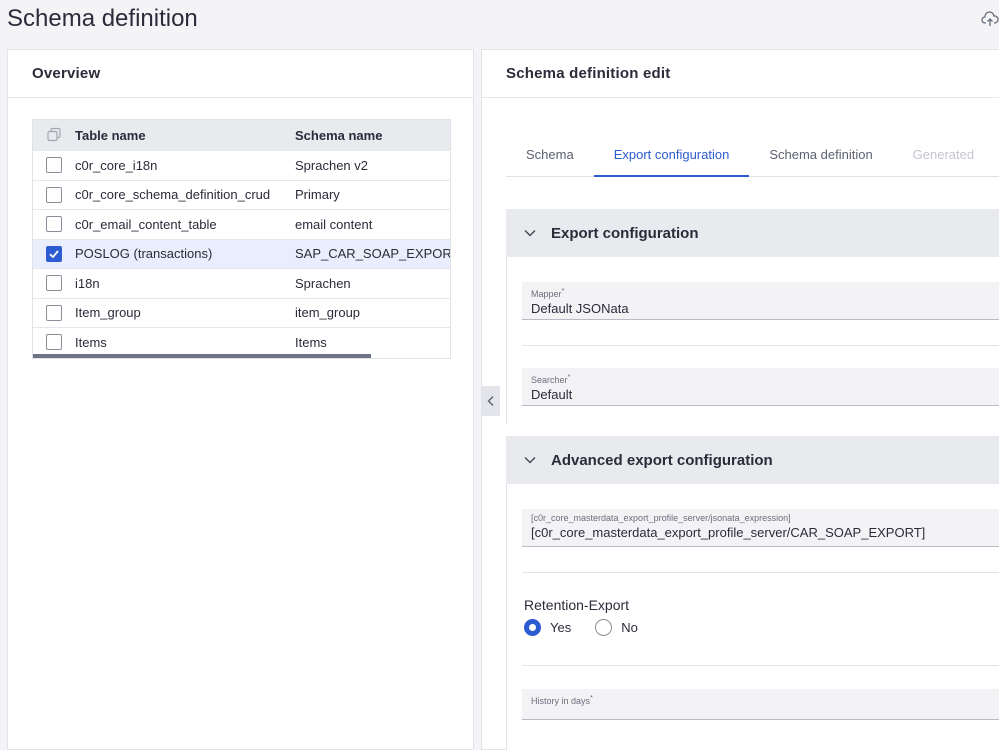 Image resolution: width=999 pixels, height=750 pixels. I want to click on mapper-field: Mapper* Default JSONata, so click(760, 301).